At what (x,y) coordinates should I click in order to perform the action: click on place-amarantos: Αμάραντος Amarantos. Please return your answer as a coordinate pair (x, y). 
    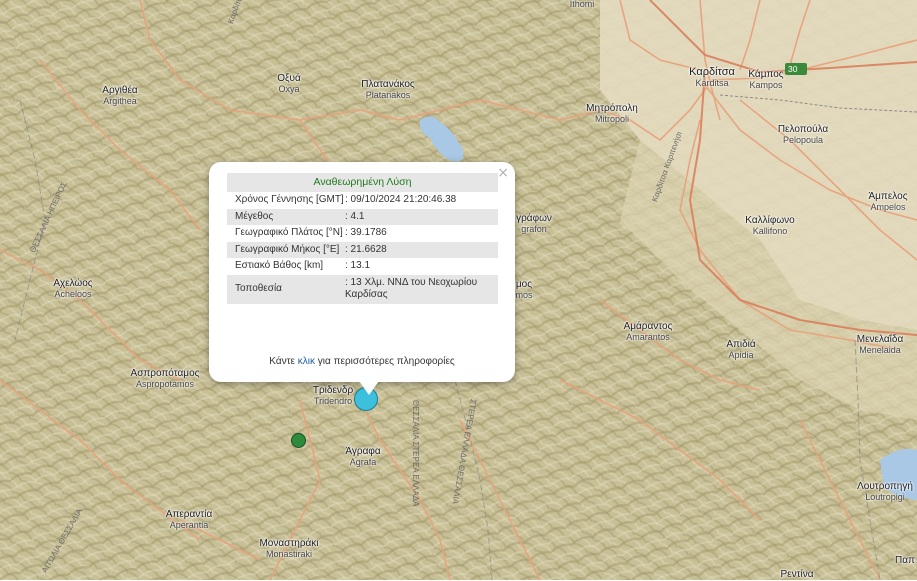
    Looking at the image, I should click on (648, 331).